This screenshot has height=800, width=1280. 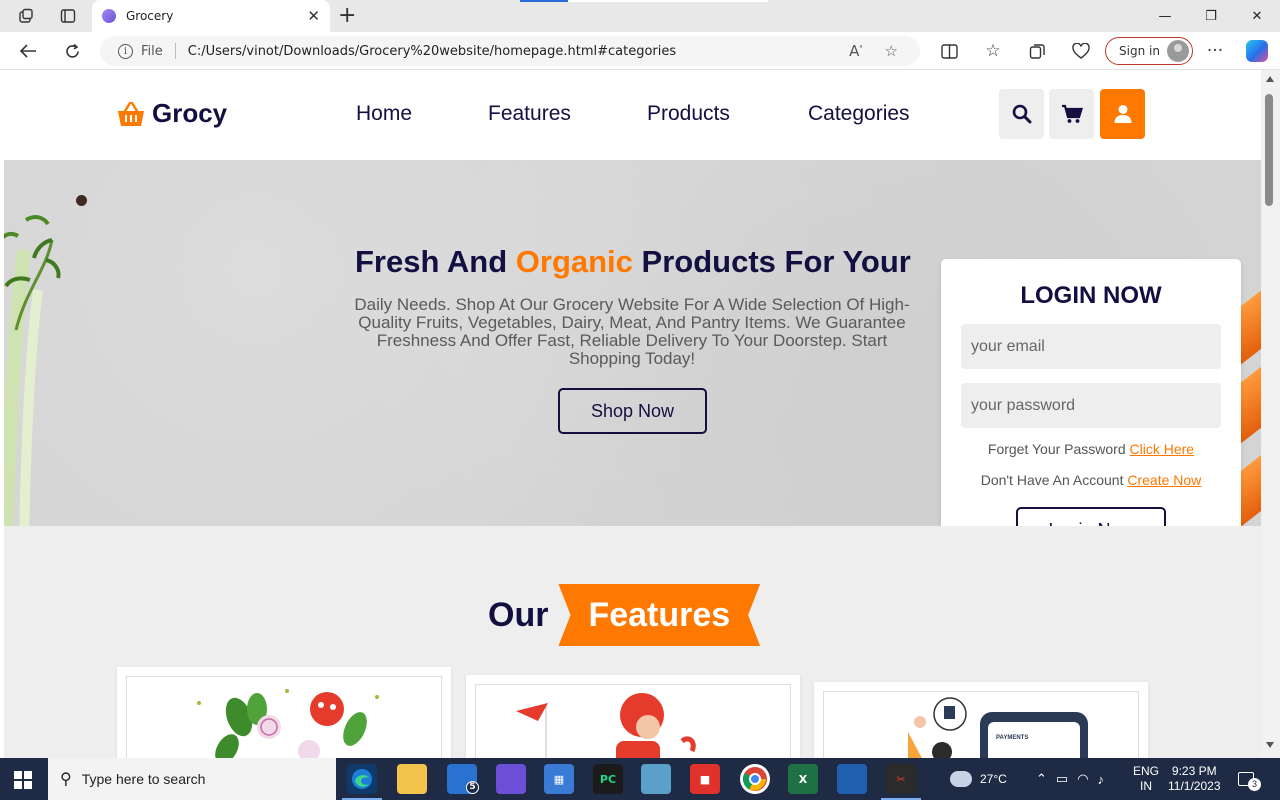 What do you see at coordinates (1270, 79) in the screenshot?
I see `scroll-up-icon` at bounding box center [1270, 79].